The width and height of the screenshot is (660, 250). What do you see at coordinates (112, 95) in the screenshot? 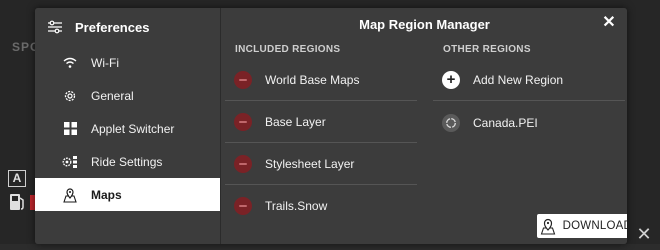
I see `sidebar-item-label: General` at bounding box center [112, 95].